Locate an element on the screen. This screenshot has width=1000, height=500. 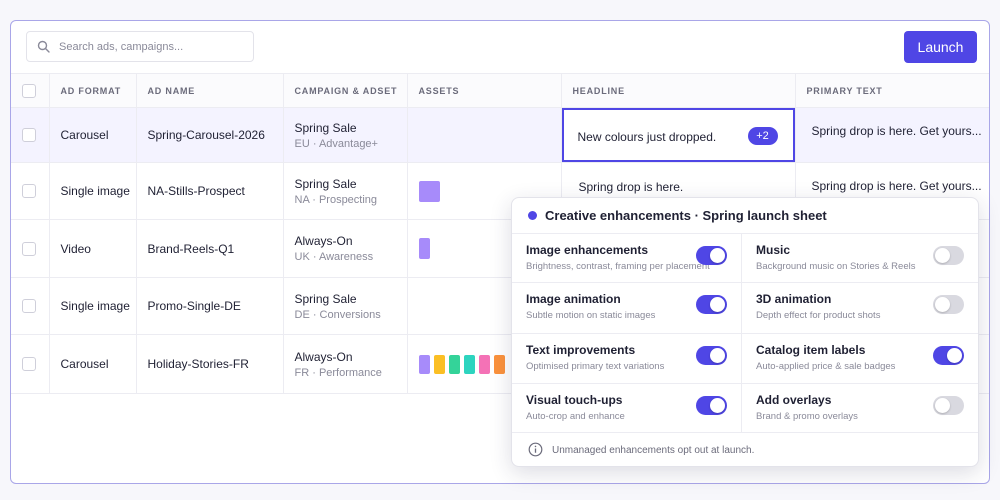
music-toggle is located at coordinates (948, 255).